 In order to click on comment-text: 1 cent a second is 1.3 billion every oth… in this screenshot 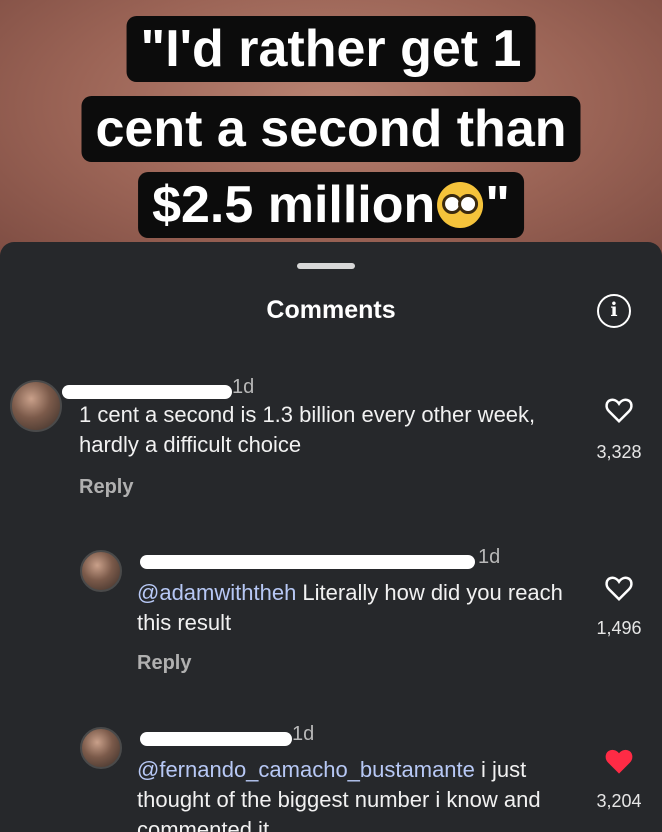, I will do `click(314, 430)`.